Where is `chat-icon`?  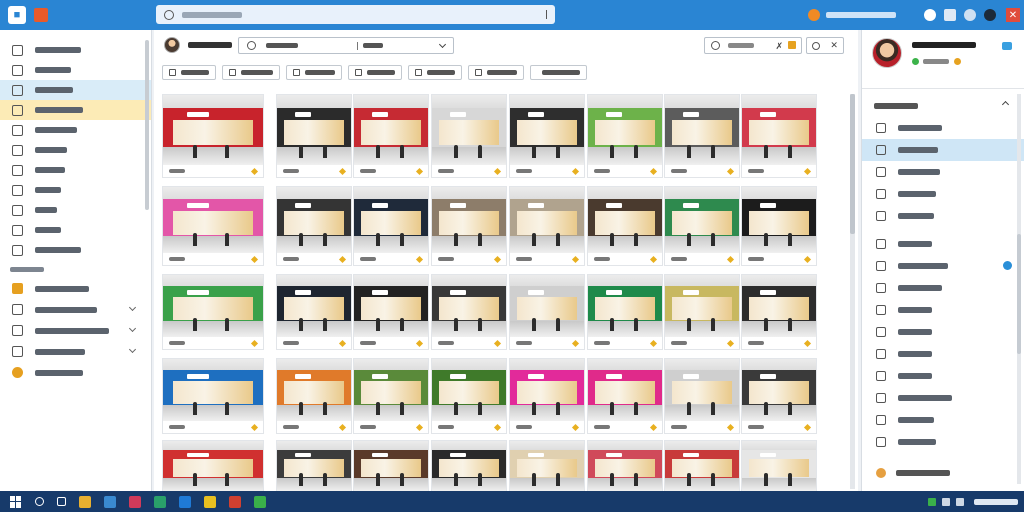
chat-icon is located at coordinates (1007, 46).